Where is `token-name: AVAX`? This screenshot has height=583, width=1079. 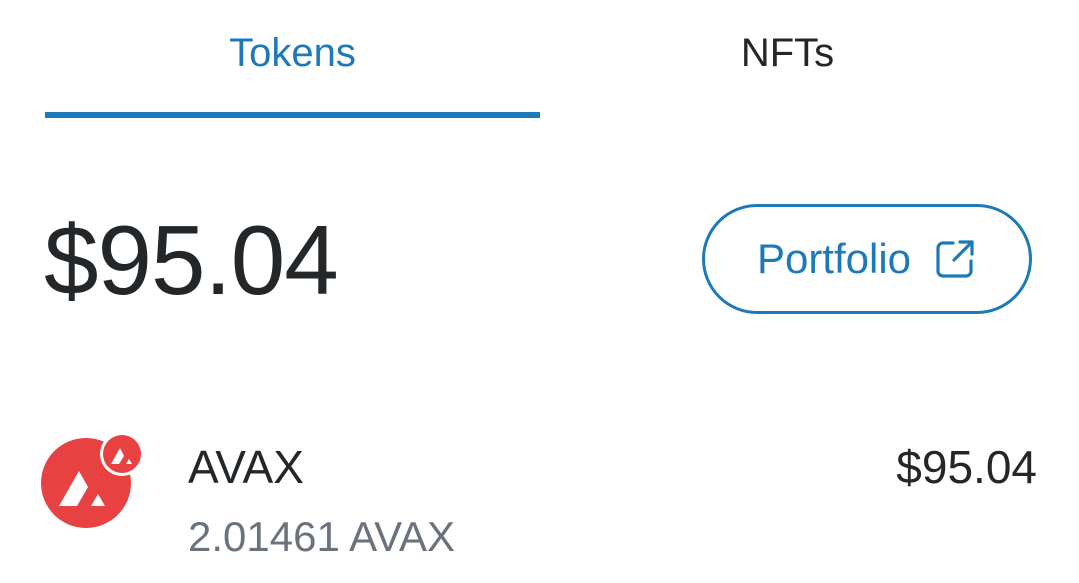
token-name: AVAX is located at coordinates (246, 467).